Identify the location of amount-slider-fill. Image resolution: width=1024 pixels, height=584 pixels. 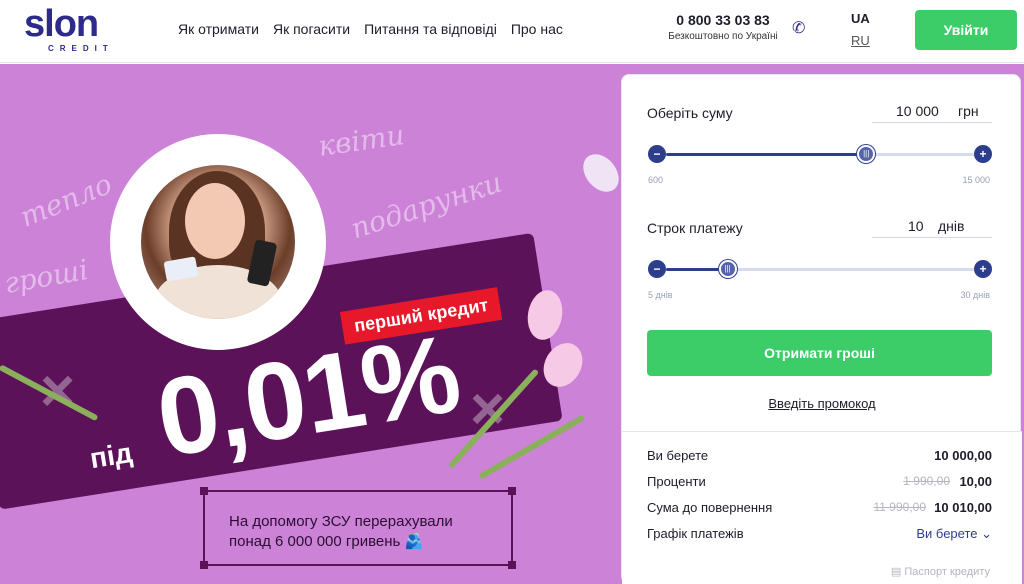
(766, 154).